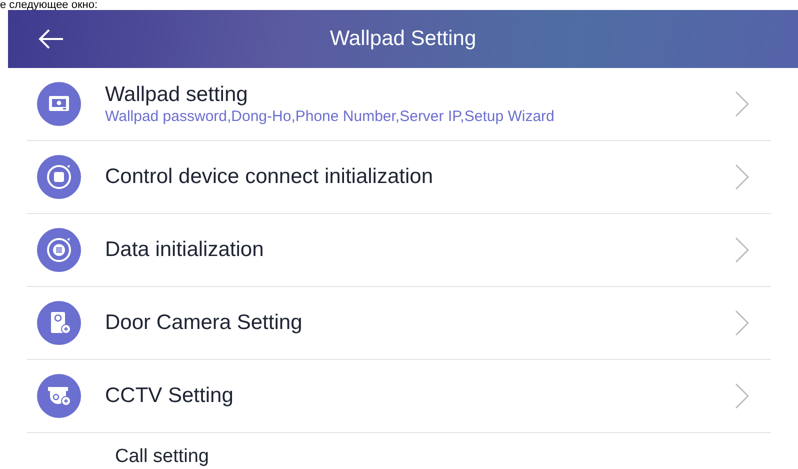 This screenshot has height=469, width=798. Describe the element at coordinates (49, 5) in the screenshot. I see `document-text: е следующее окно:` at that location.